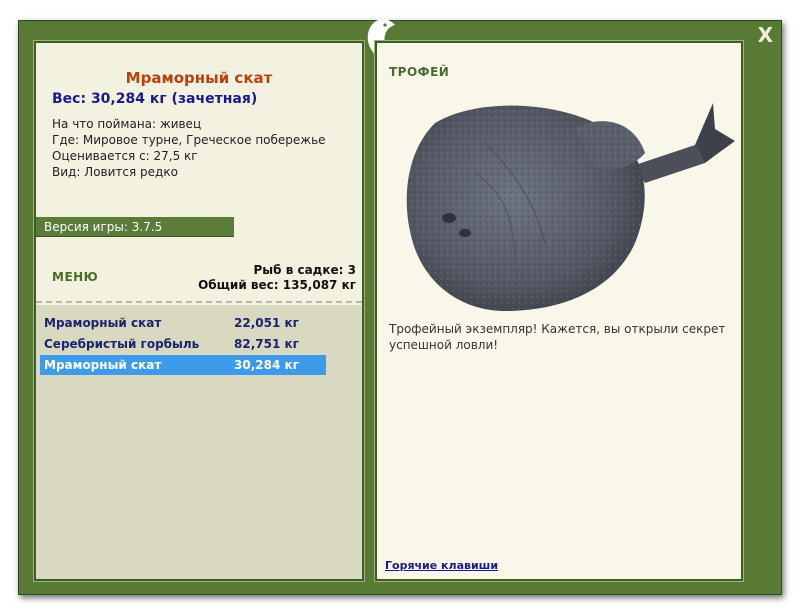 The width and height of the screenshot is (800, 610). Describe the element at coordinates (199, 302) in the screenshot. I see `divider` at that location.